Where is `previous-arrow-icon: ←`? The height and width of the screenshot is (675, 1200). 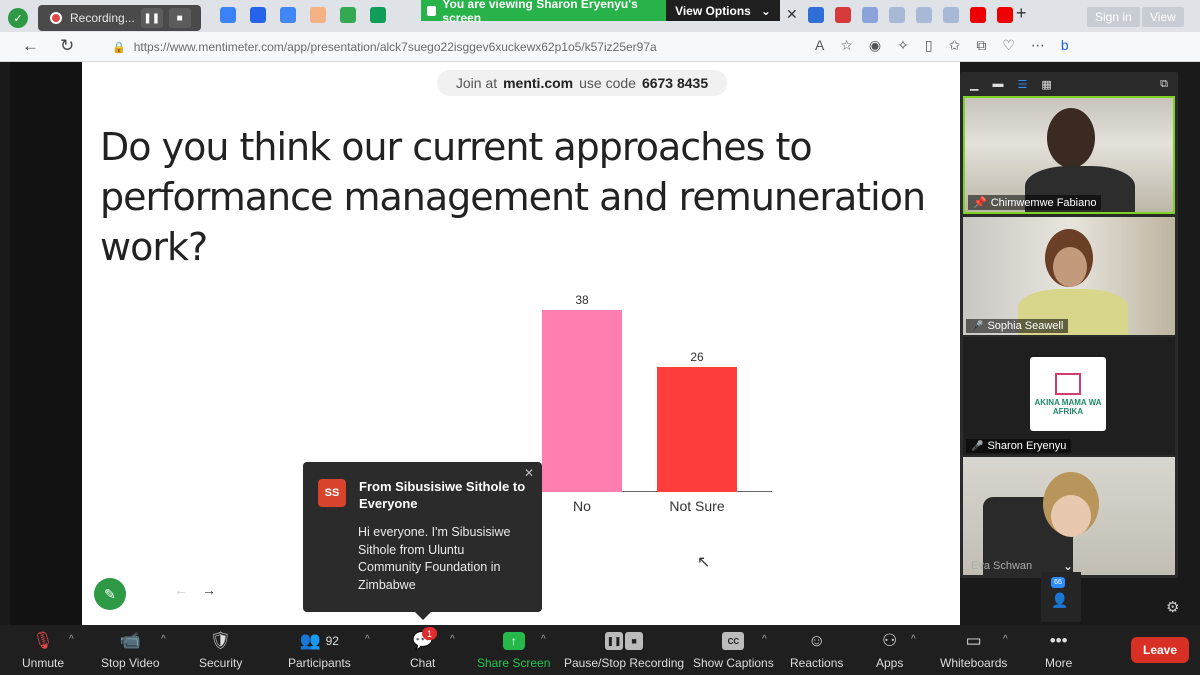 previous-arrow-icon: ← is located at coordinates (181, 590).